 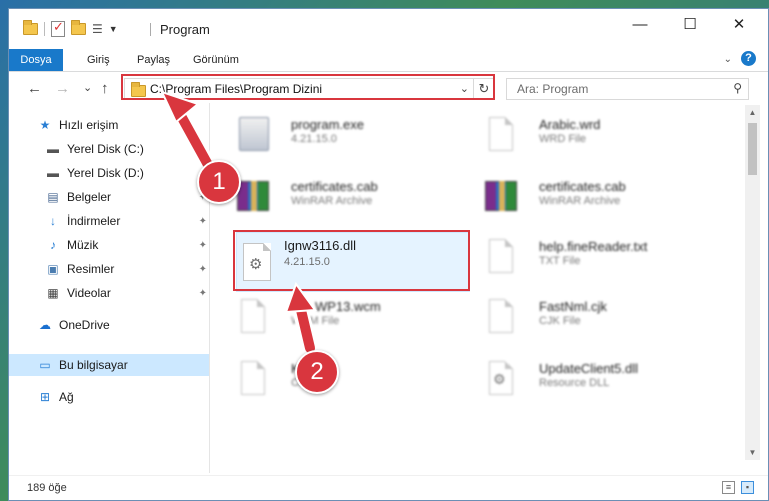 What do you see at coordinates (36, 60) in the screenshot?
I see `tab-dosya: Dosya` at bounding box center [36, 60].